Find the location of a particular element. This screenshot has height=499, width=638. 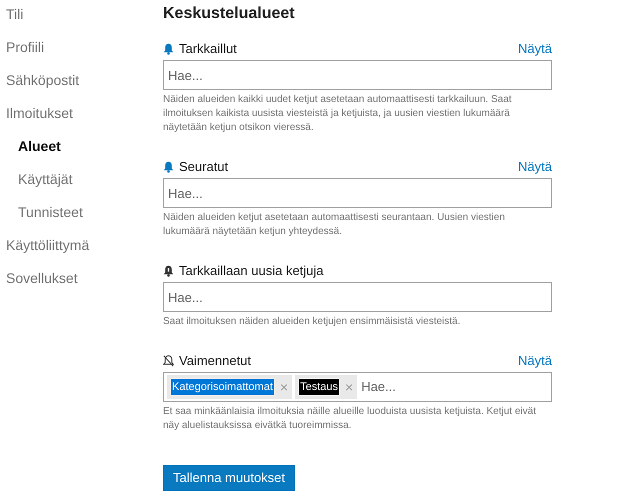

sidebar-item: Käyttöliittymä is located at coordinates (84, 251).